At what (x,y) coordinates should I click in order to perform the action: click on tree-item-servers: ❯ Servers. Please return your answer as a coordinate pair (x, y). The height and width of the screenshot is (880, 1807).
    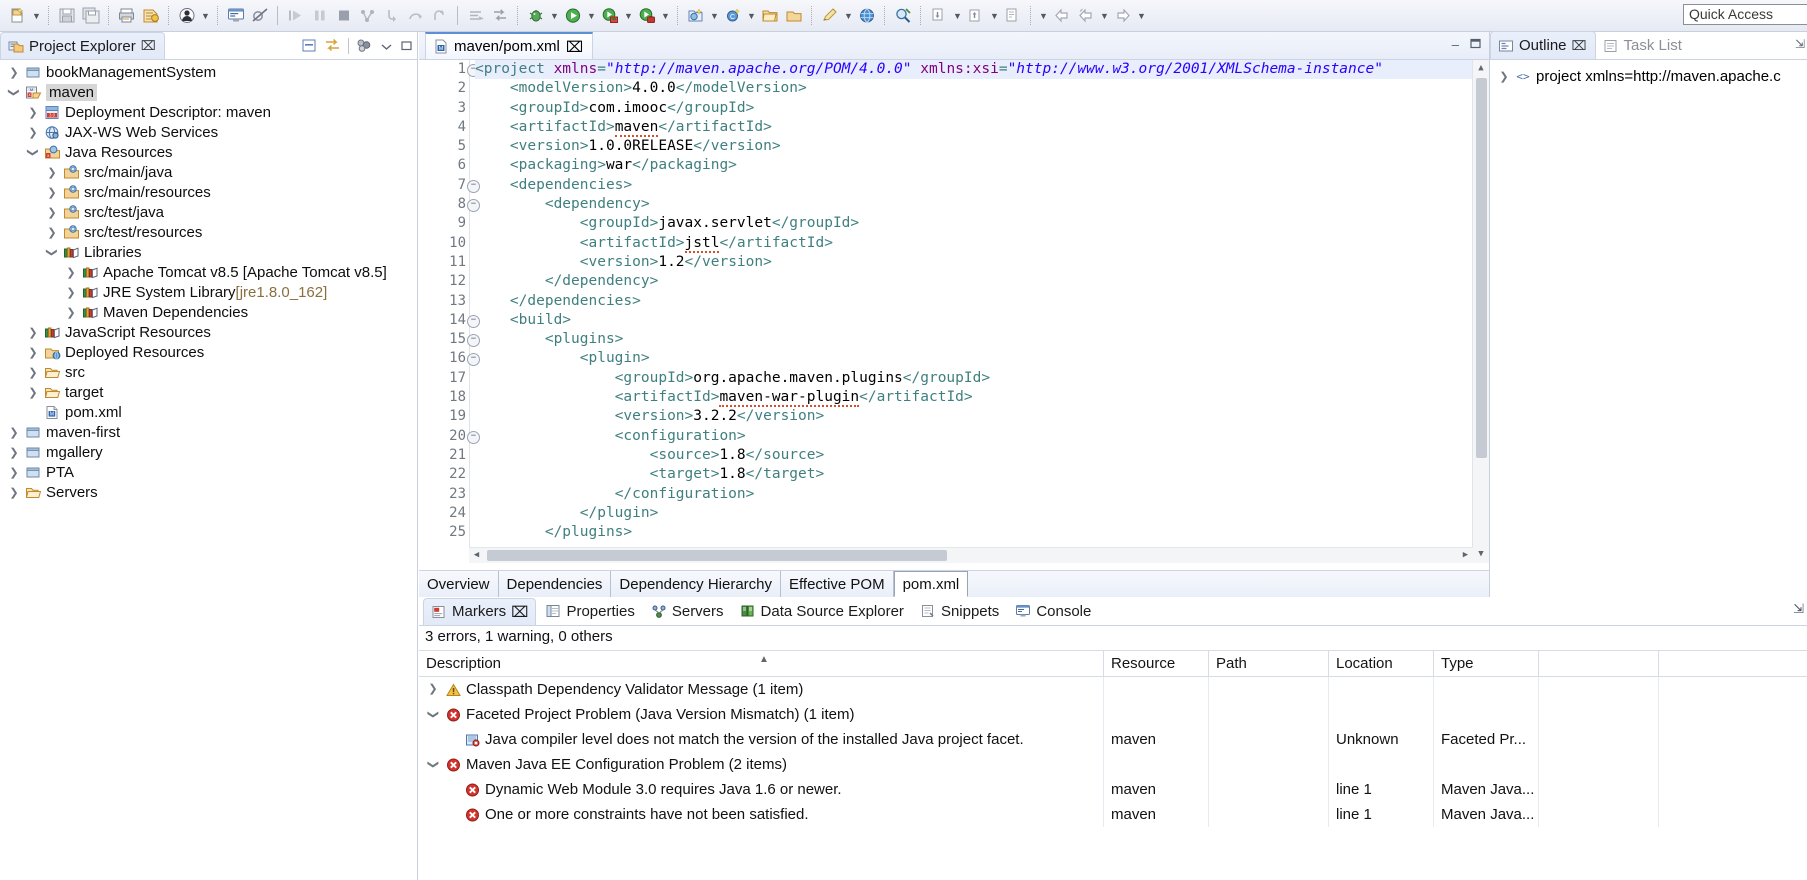
    Looking at the image, I should click on (208, 492).